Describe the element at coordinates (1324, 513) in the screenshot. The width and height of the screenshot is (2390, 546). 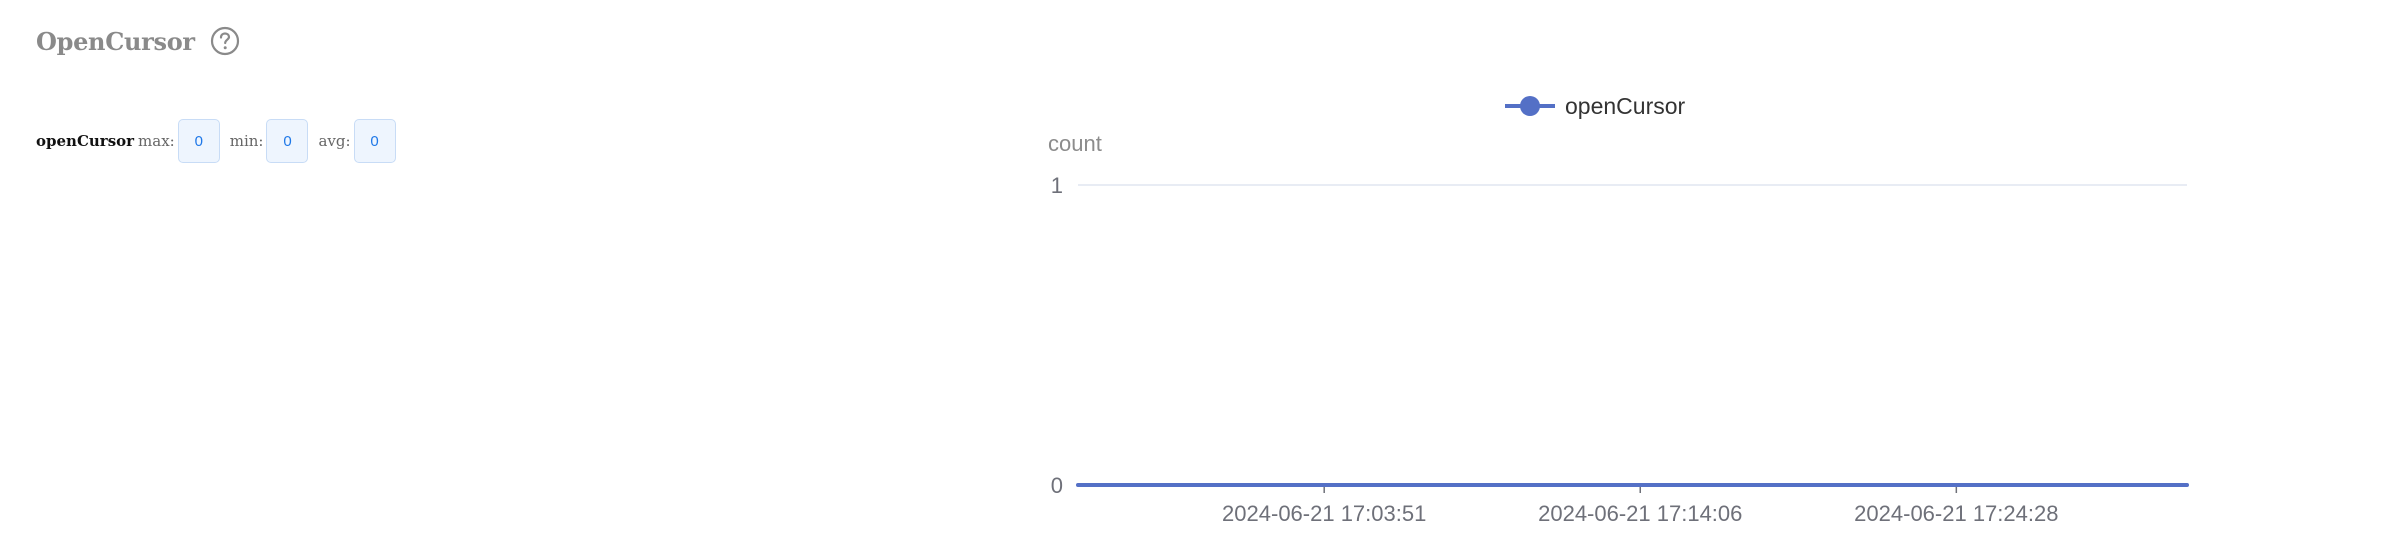
I see `x-tick-label: 2024-06-21 17:03:51` at that location.